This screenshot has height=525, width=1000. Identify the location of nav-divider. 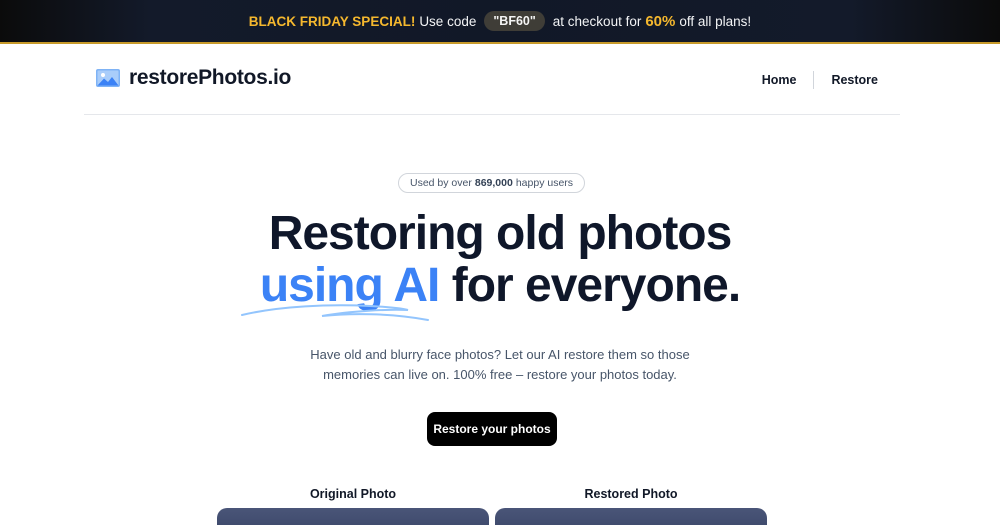
(814, 80).